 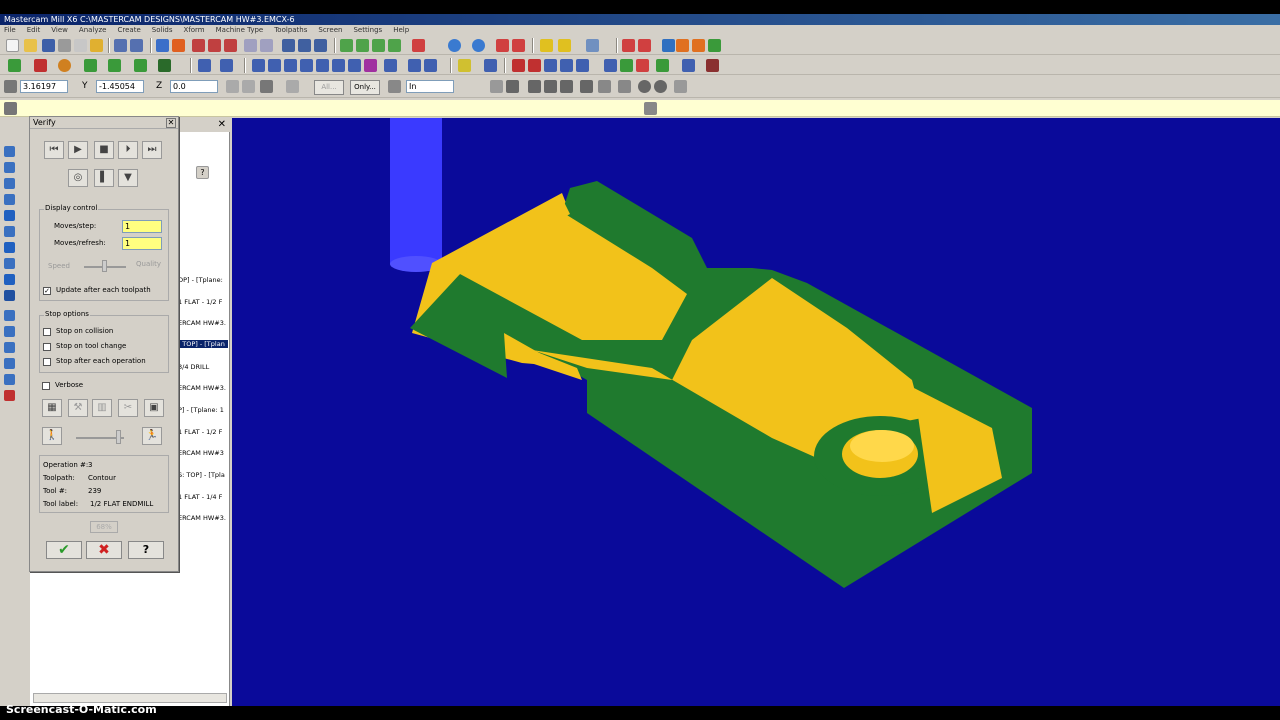 What do you see at coordinates (78, 150) in the screenshot?
I see `play-icon: ▶` at bounding box center [78, 150].